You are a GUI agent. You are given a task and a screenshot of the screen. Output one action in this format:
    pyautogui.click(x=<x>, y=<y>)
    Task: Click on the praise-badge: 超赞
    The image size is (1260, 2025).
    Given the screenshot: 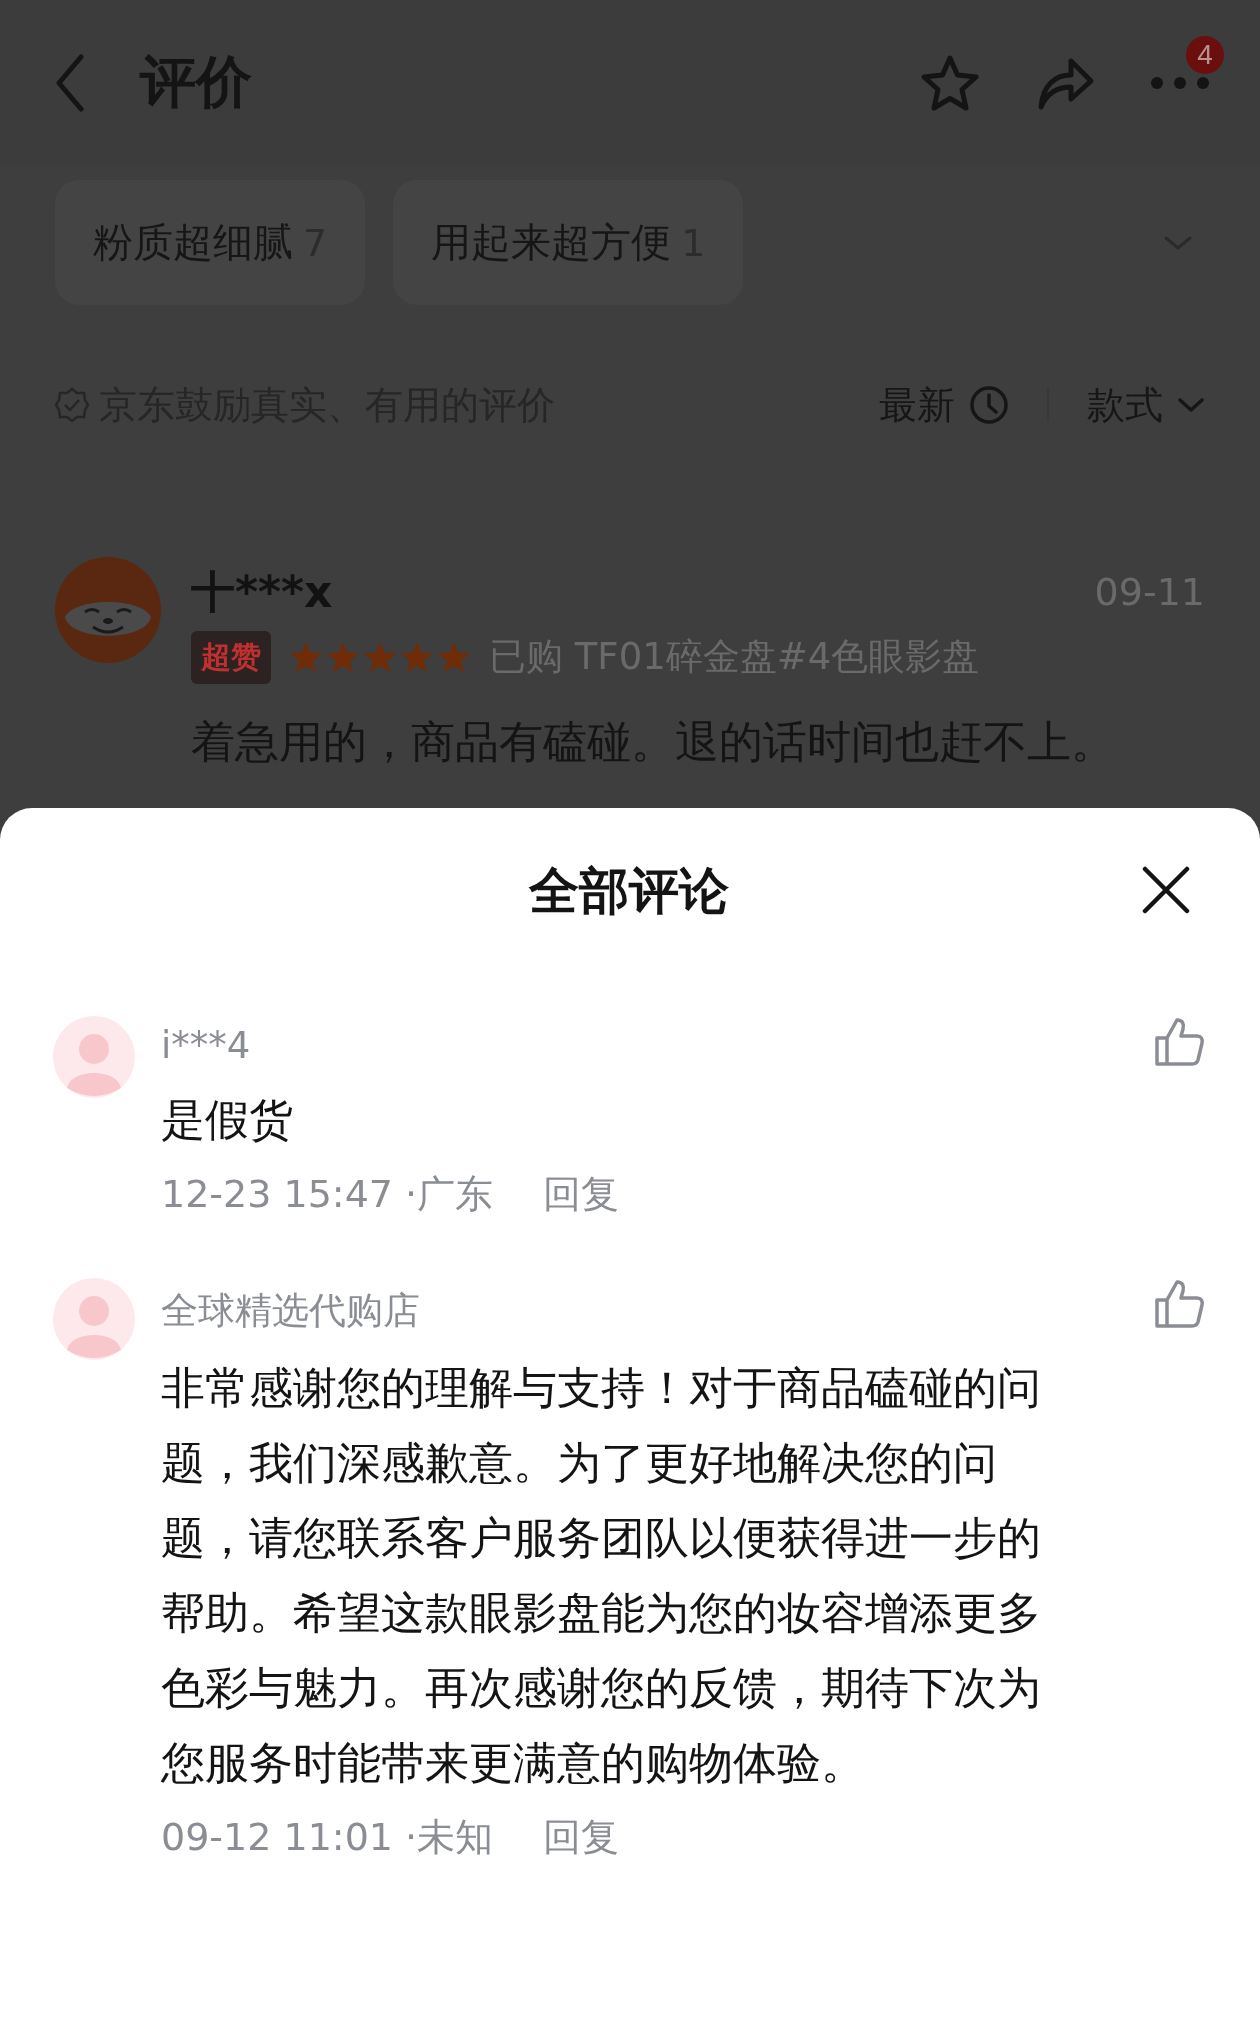 What is the action you would take?
    pyautogui.click(x=231, y=657)
    